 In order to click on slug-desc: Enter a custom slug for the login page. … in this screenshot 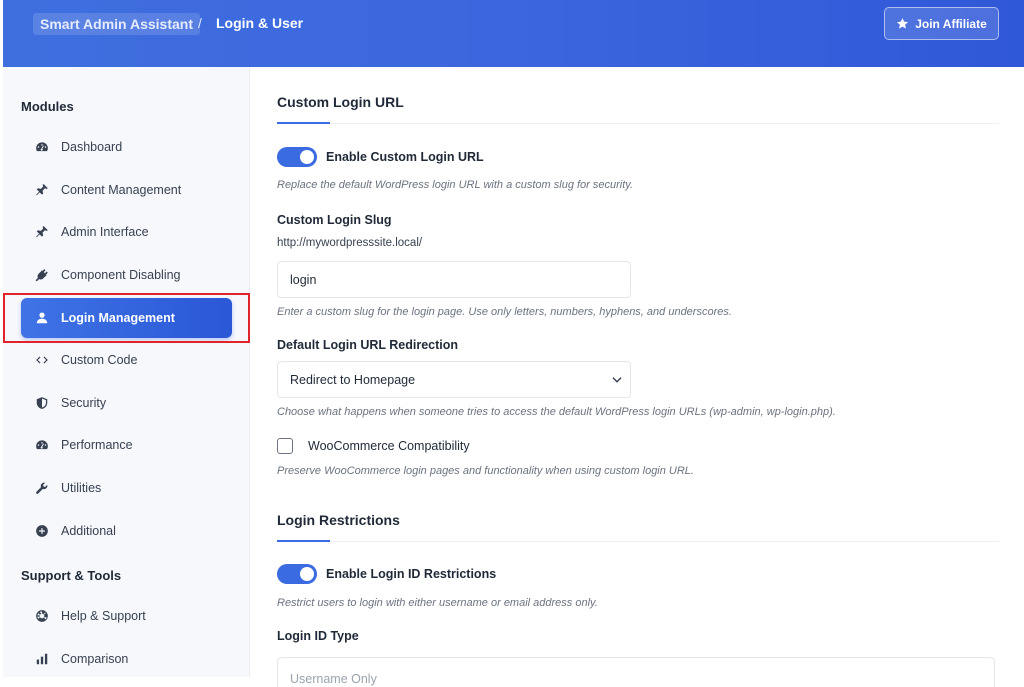, I will do `click(504, 312)`.